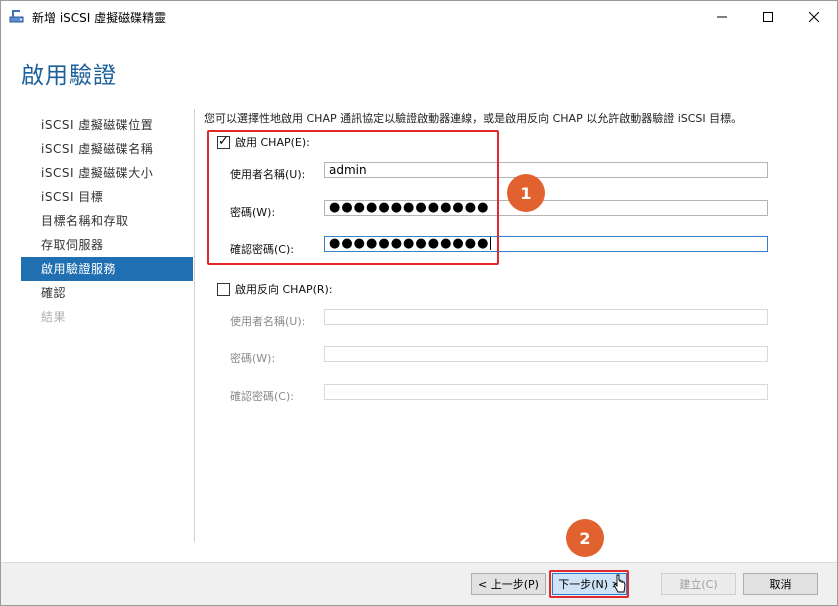 This screenshot has height=606, width=838. Describe the element at coordinates (585, 538) in the screenshot. I see `step-badge-2: 2` at that location.